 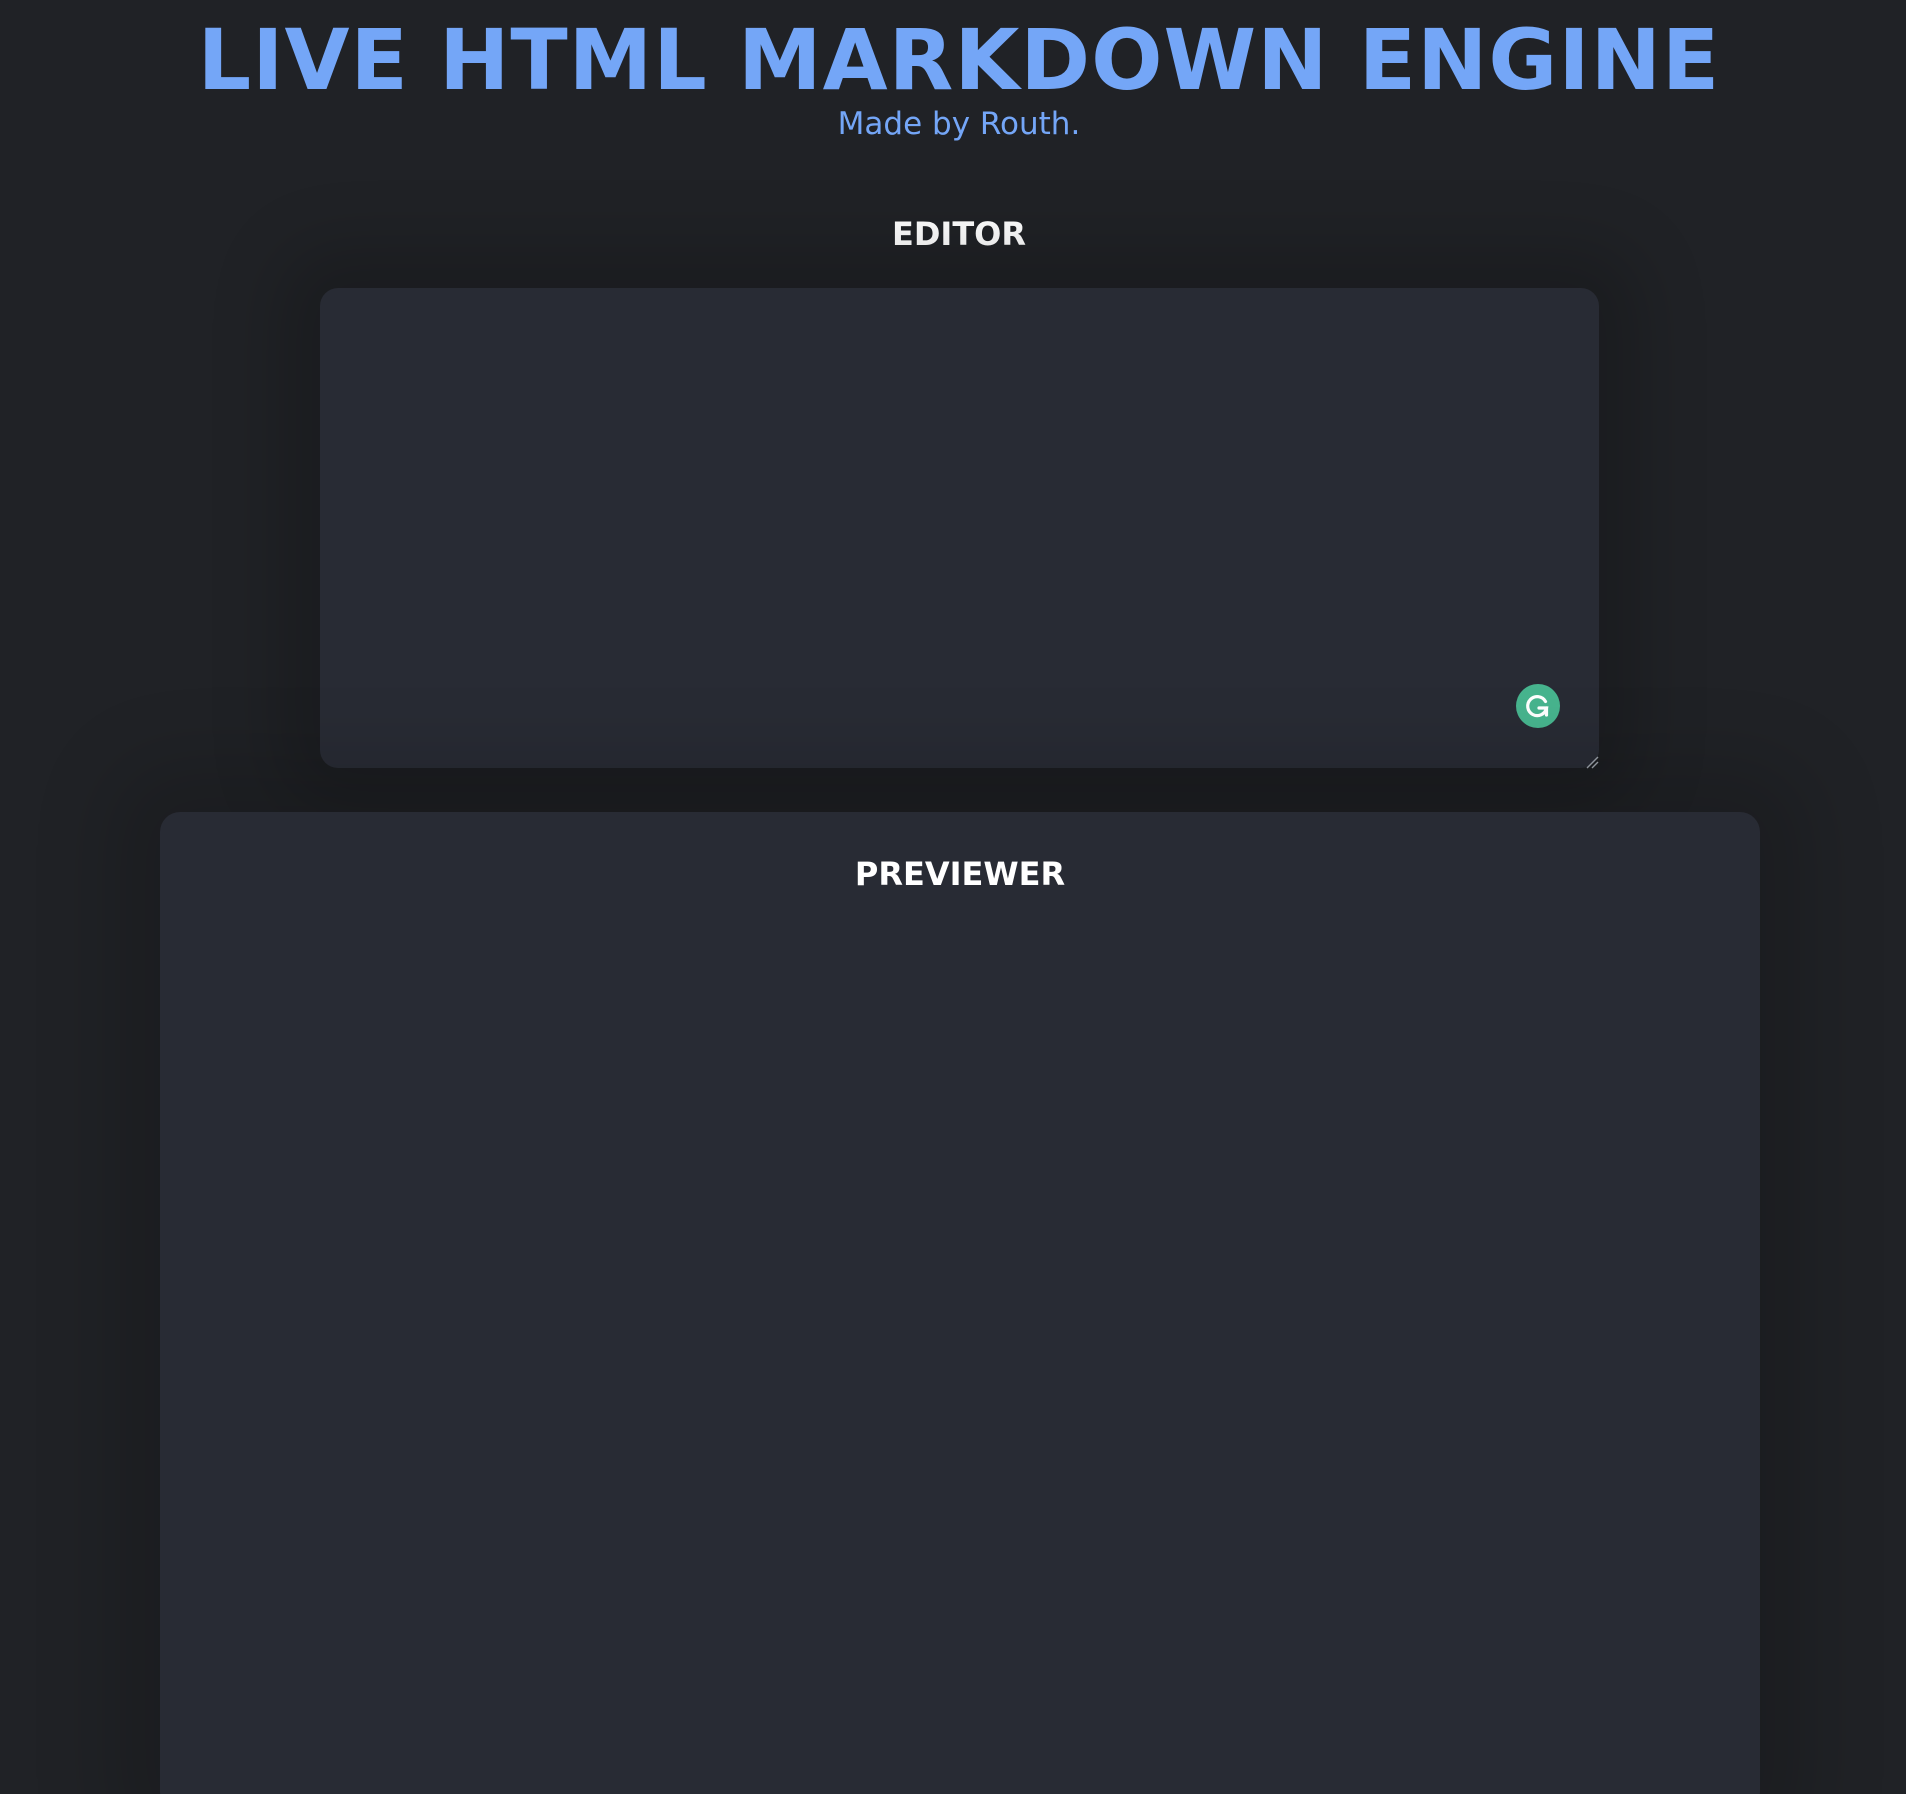 What do you see at coordinates (960, 874) in the screenshot?
I see `previewer-heading: PREVIEWER` at bounding box center [960, 874].